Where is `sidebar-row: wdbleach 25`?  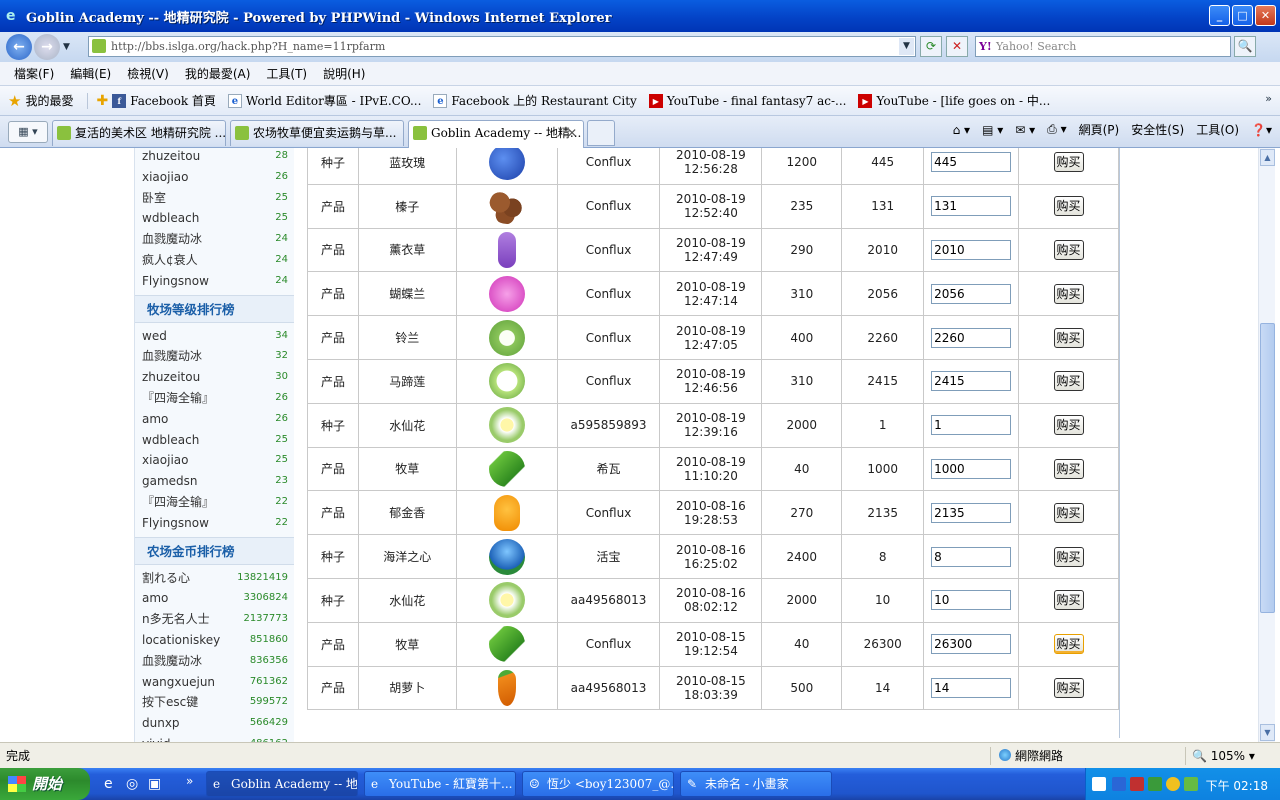 sidebar-row: wdbleach 25 is located at coordinates (214, 440).